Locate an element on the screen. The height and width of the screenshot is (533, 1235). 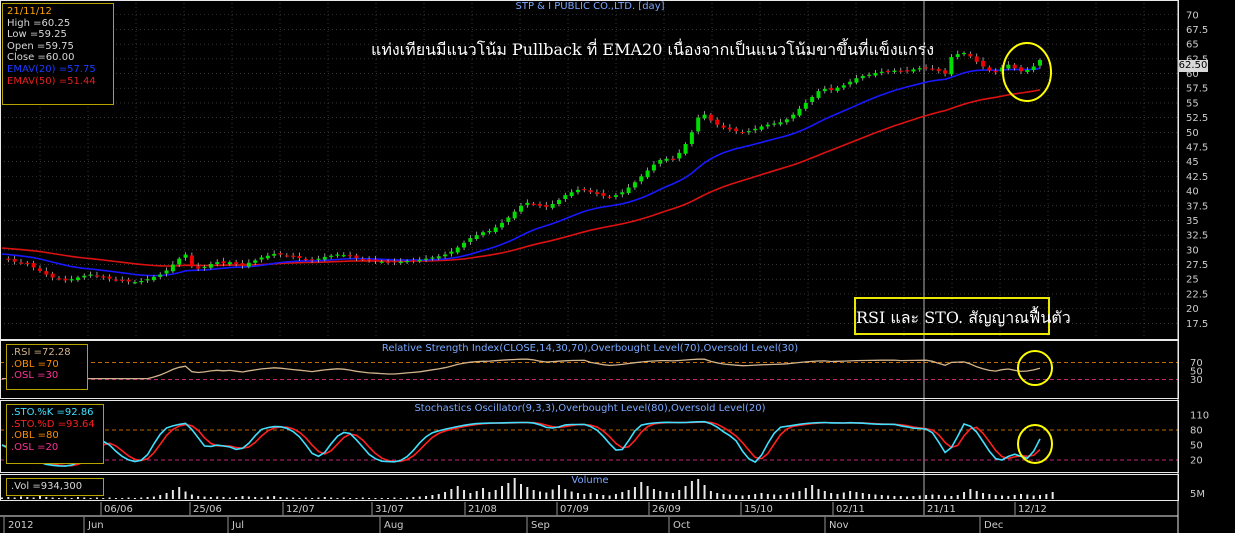
x-date-label: 12/12 is located at coordinates (1032, 509).